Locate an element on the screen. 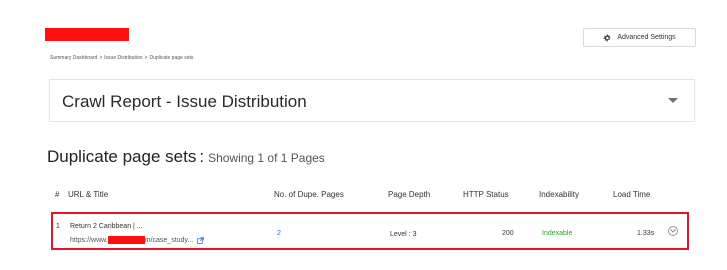  redacted-logo is located at coordinates (87, 34).